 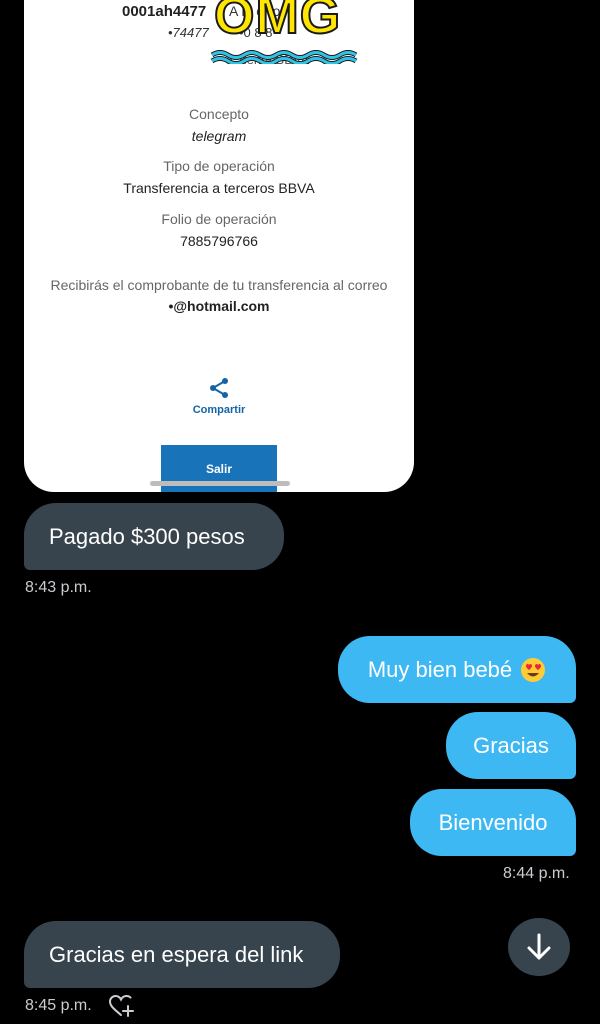 I want to click on account-number: 0001ah4477, so click(x=164, y=11).